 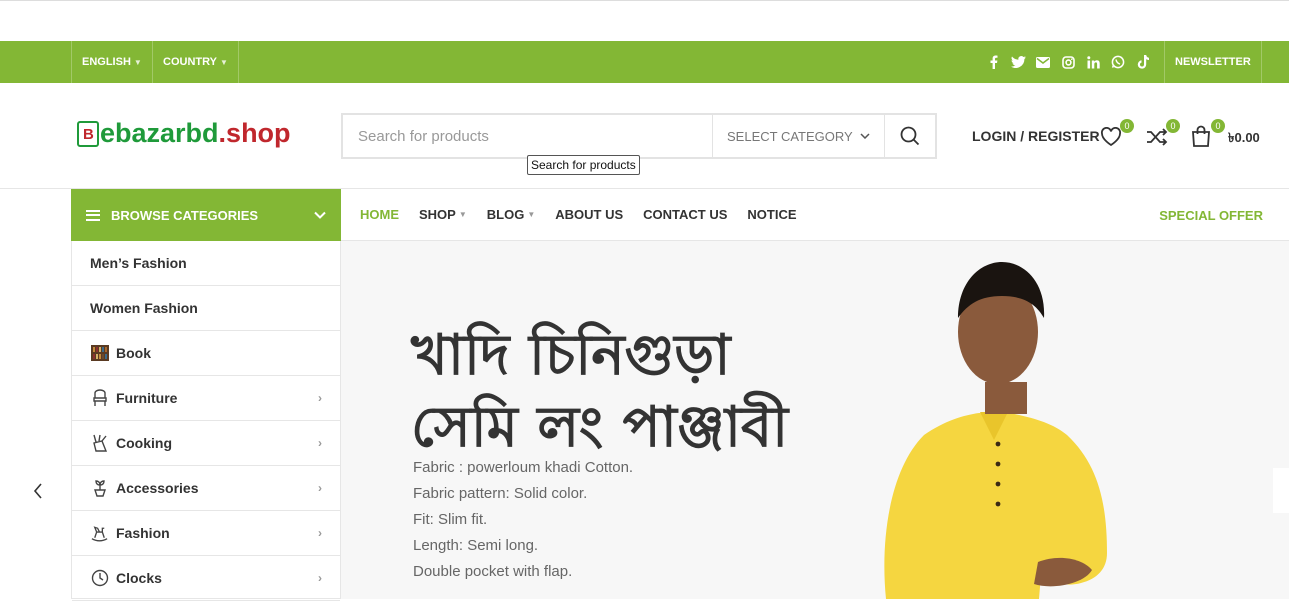 What do you see at coordinates (99, 443) in the screenshot?
I see `knife-block-icon` at bounding box center [99, 443].